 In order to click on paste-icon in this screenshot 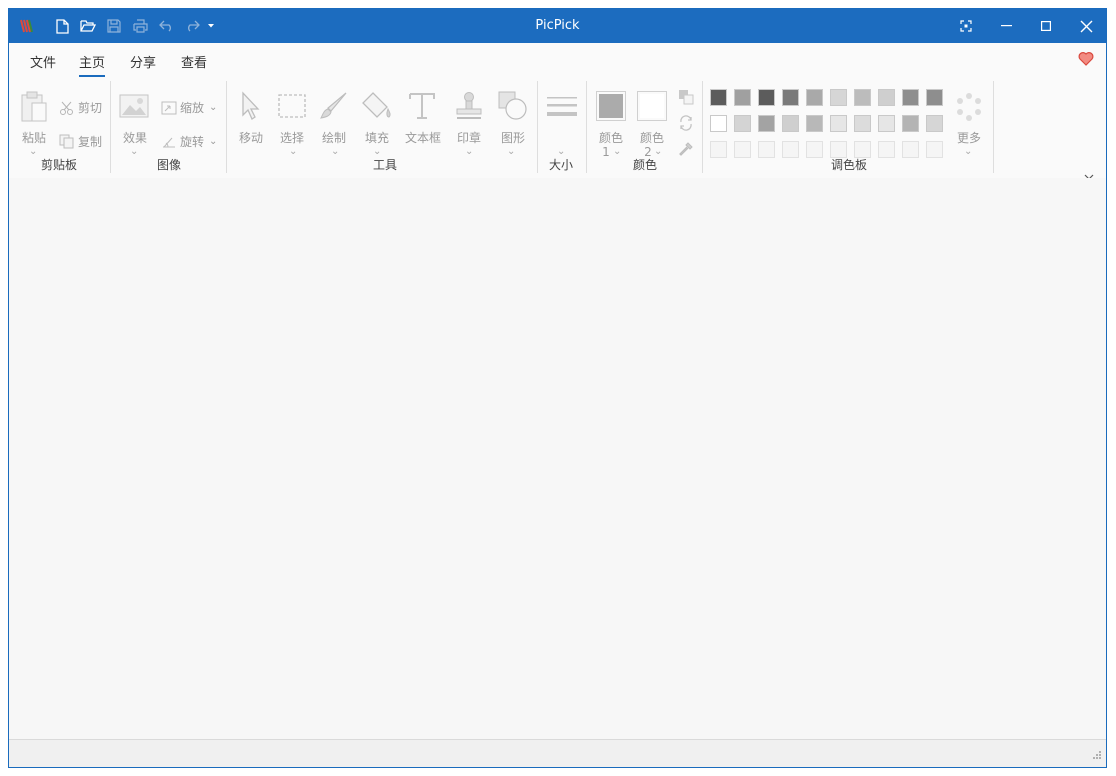, I will do `click(34, 108)`.